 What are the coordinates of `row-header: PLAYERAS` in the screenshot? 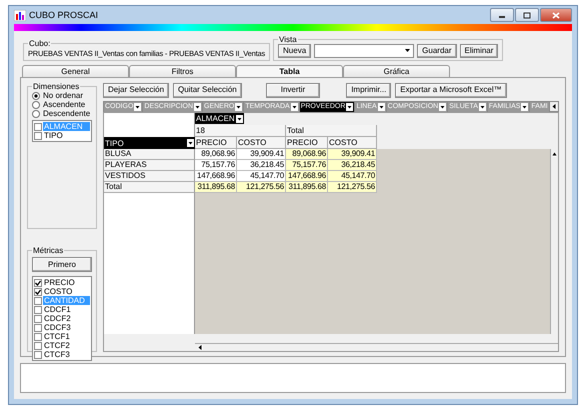 It's located at (149, 165).